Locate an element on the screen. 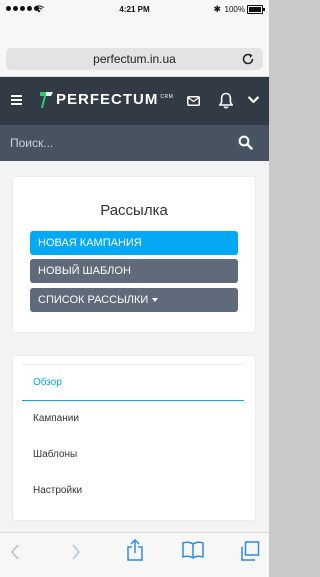 The height and width of the screenshot is (577, 320). mailing-list-label: СПИСОК РАССЫЛКИ is located at coordinates (93, 300).